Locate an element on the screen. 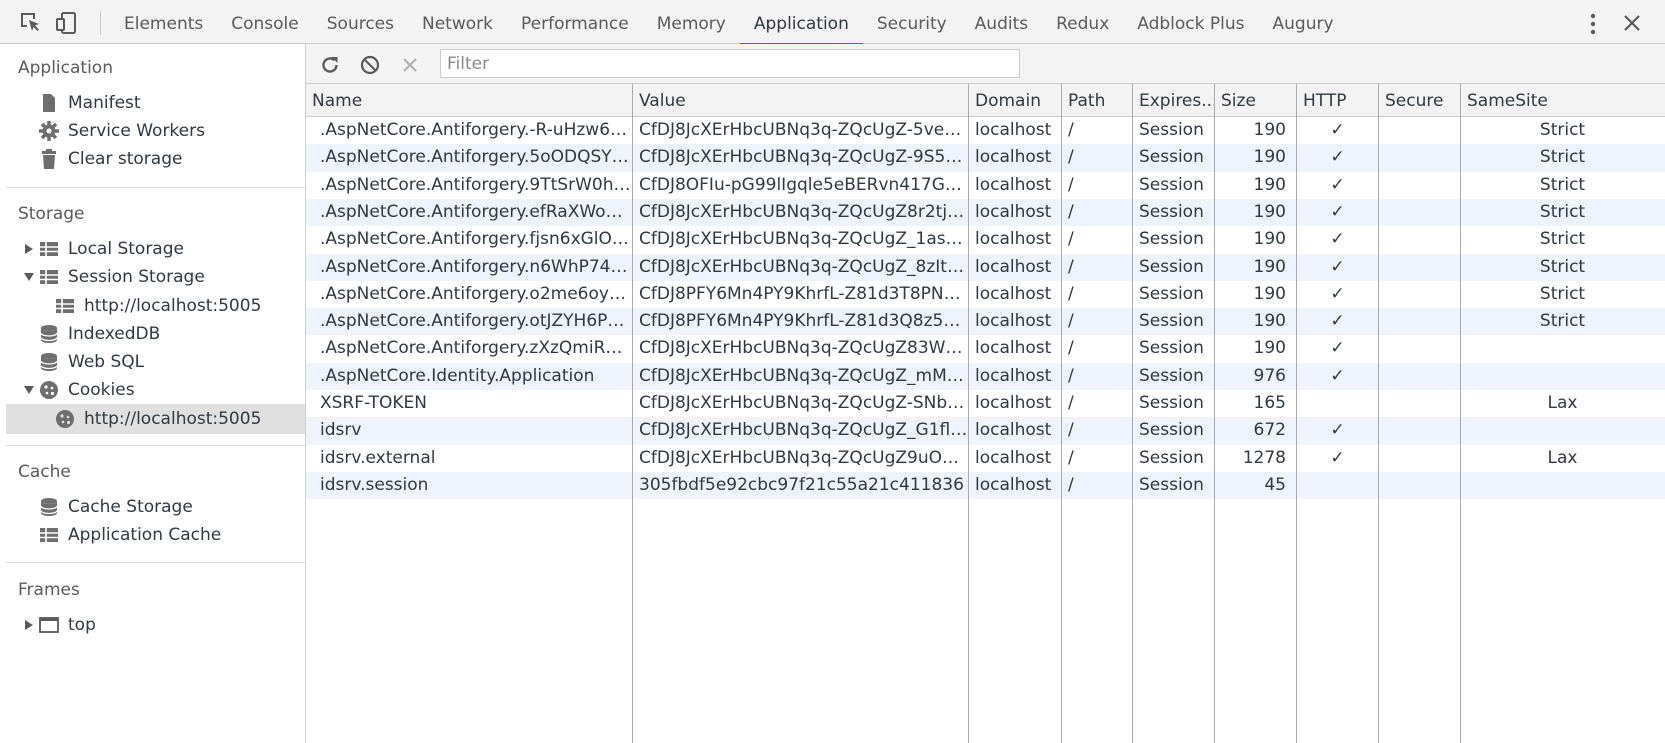 The height and width of the screenshot is (743, 1665). sidebar-item-local-storage: Local Storage is located at coordinates (155, 249).